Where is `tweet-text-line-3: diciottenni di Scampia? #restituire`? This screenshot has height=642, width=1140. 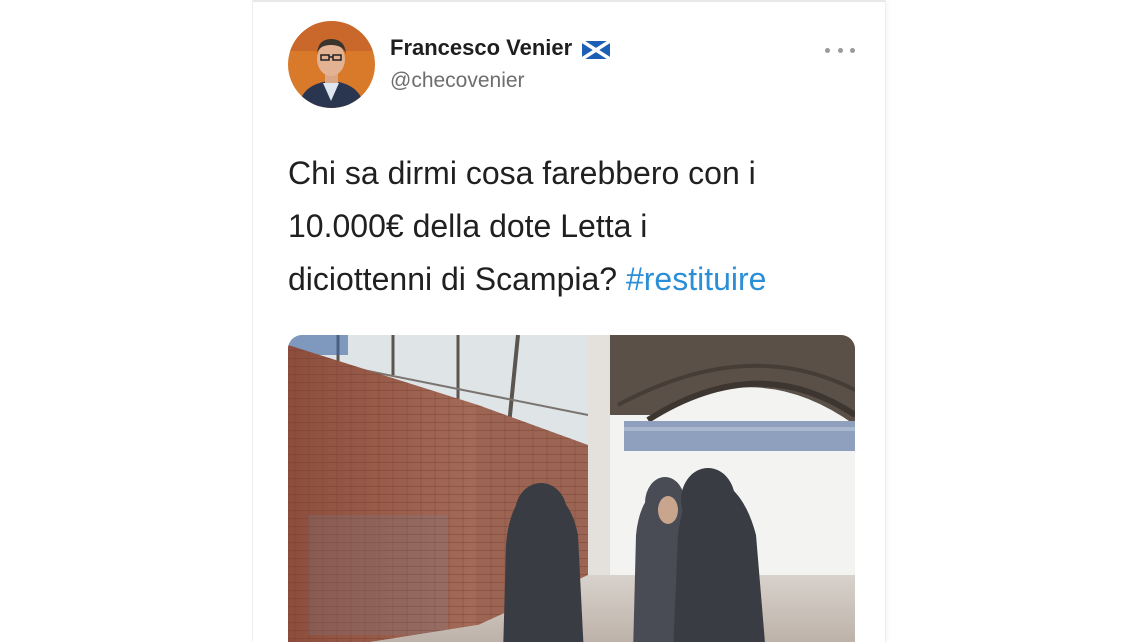 tweet-text-line-3: diciottenni di Scampia? #restituire is located at coordinates (568, 279).